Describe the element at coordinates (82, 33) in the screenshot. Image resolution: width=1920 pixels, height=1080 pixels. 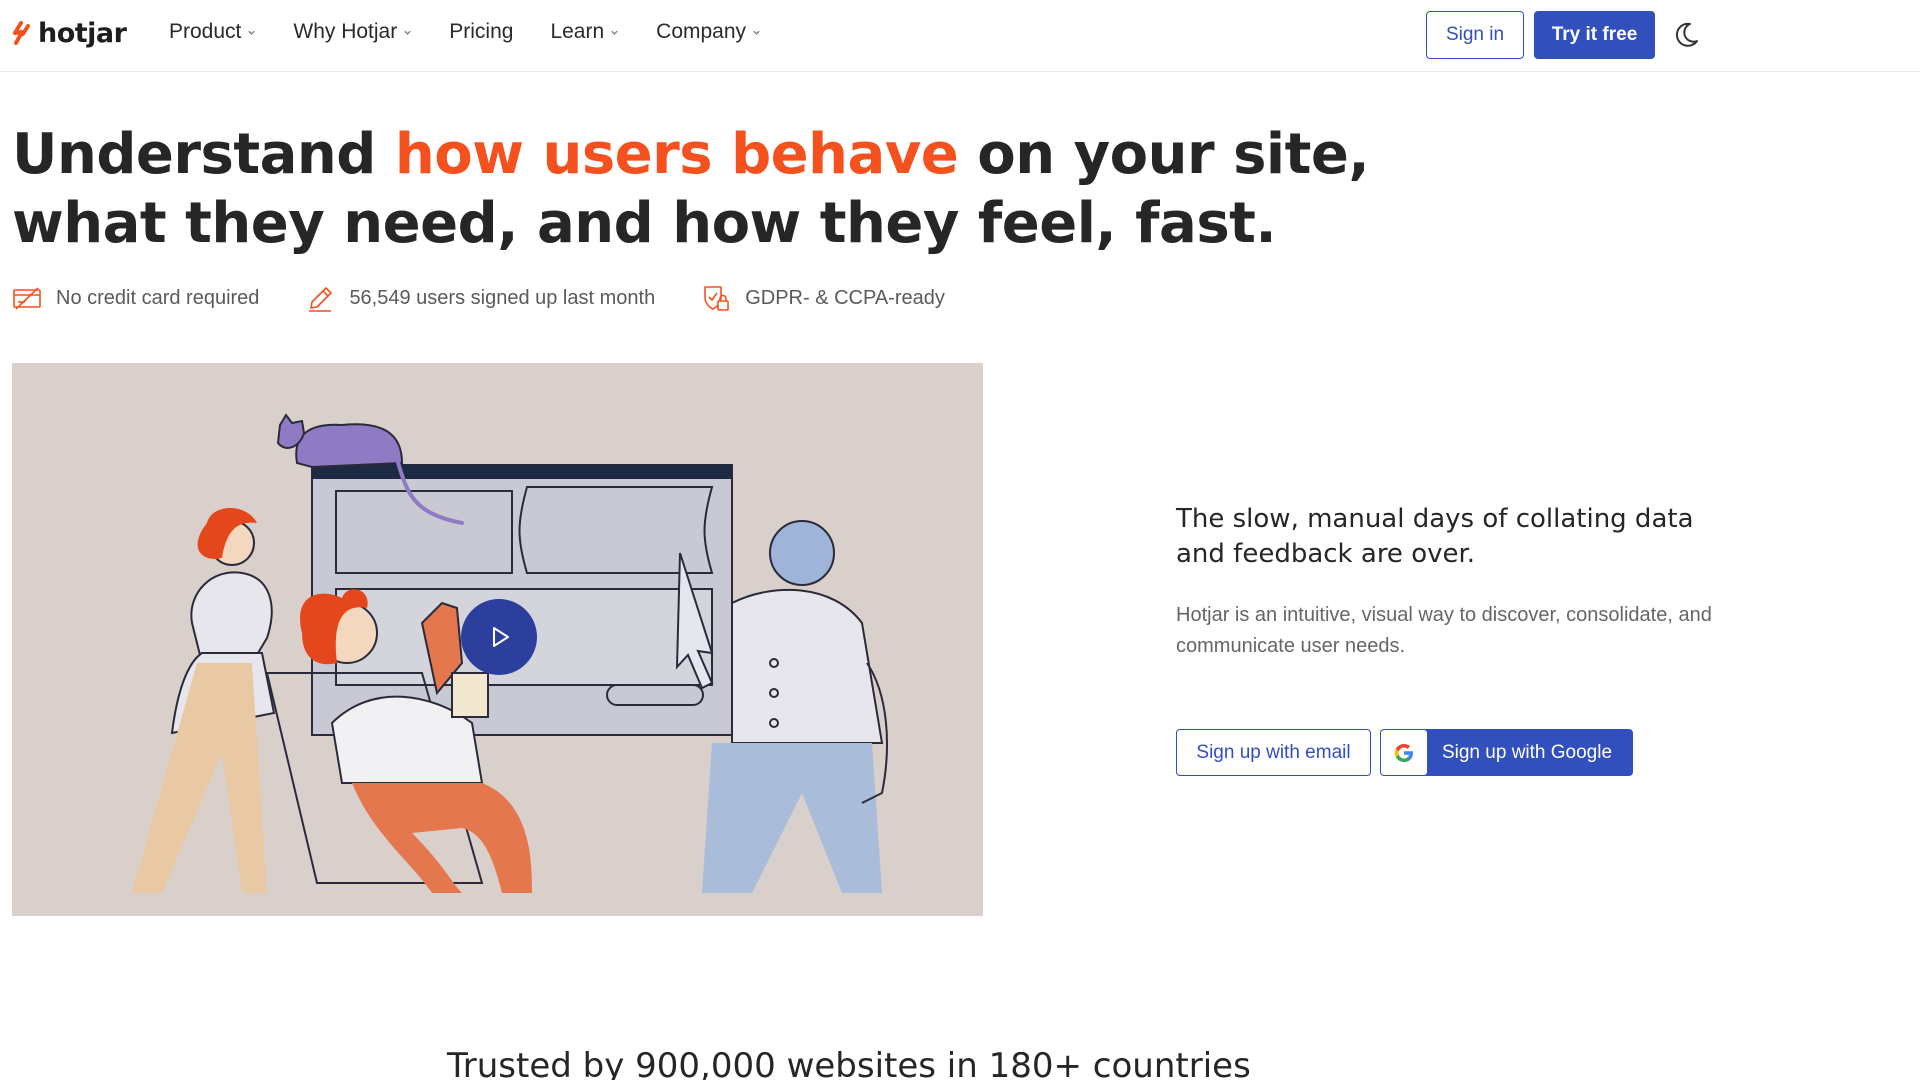
I see `logo-text: hotjar` at that location.